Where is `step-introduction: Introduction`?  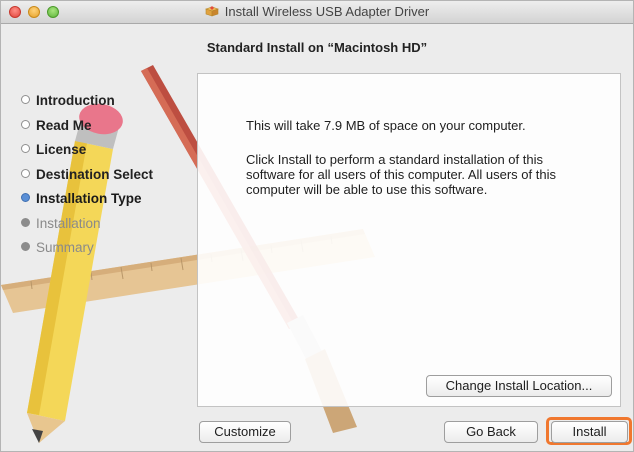 step-introduction: Introduction is located at coordinates (87, 105).